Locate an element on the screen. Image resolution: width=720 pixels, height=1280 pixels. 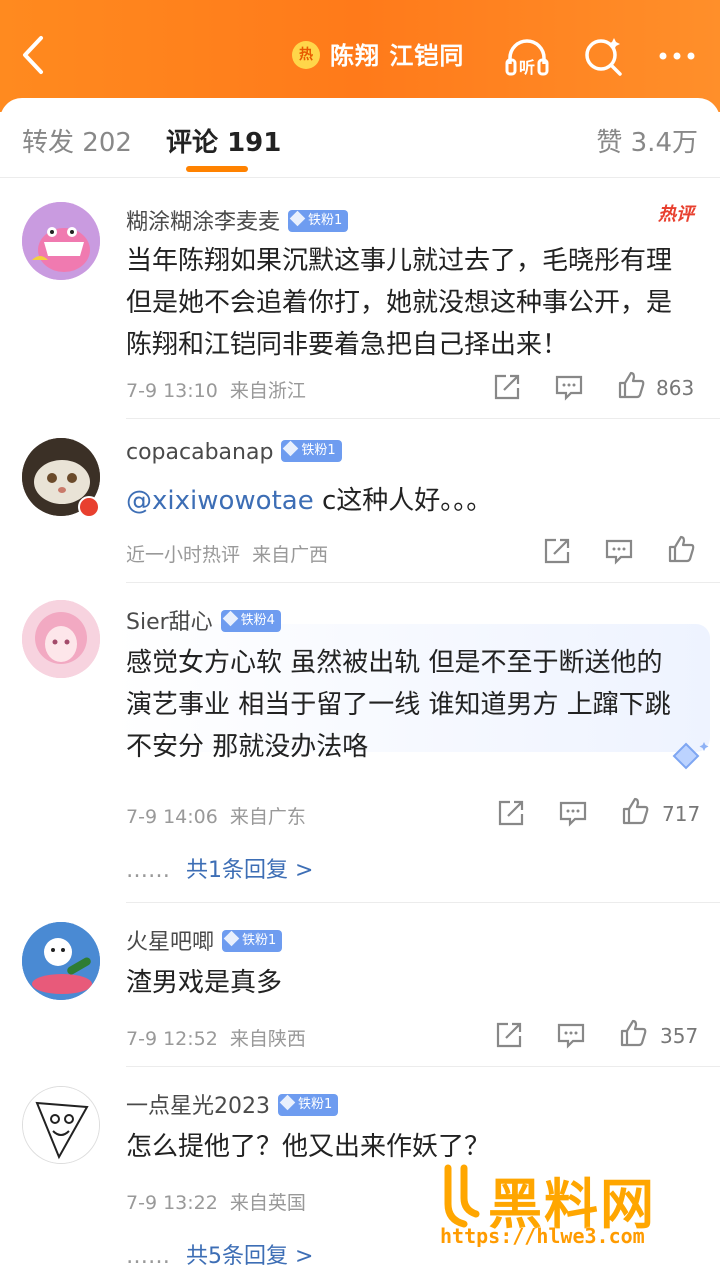
username: Sier甜心 铁粉4 is located at coordinates (203, 620).